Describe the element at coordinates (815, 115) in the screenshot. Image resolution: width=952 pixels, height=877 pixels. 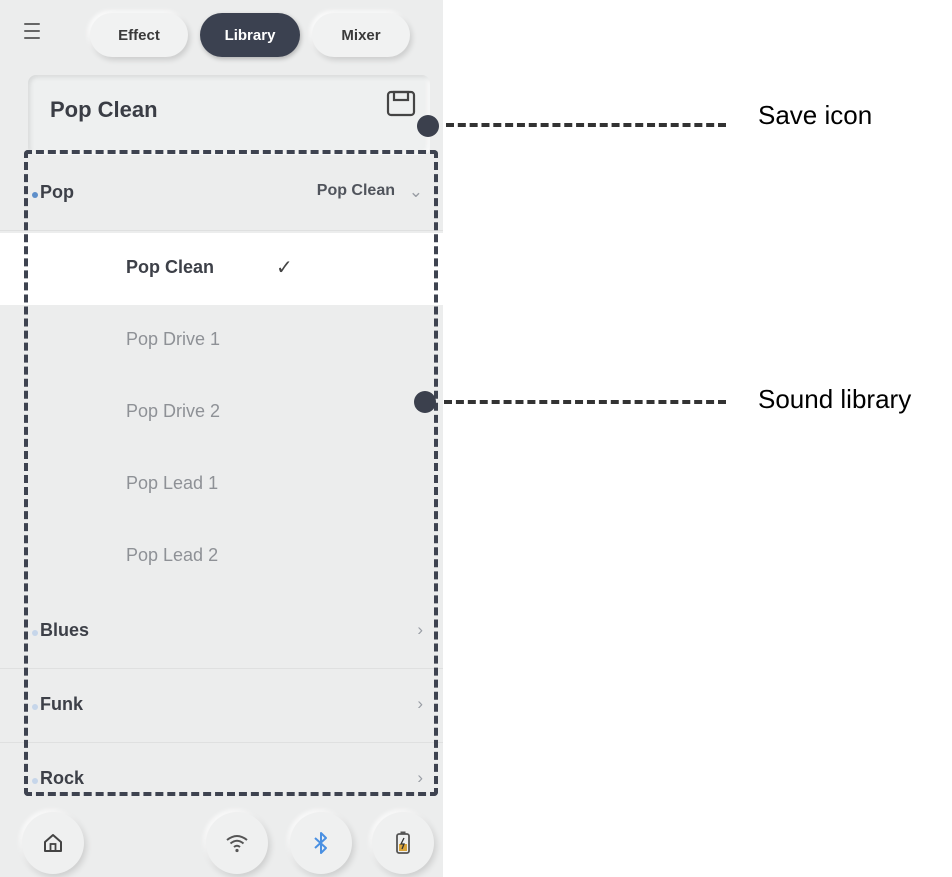
I see `save-icon-callout-label: Save icon` at that location.